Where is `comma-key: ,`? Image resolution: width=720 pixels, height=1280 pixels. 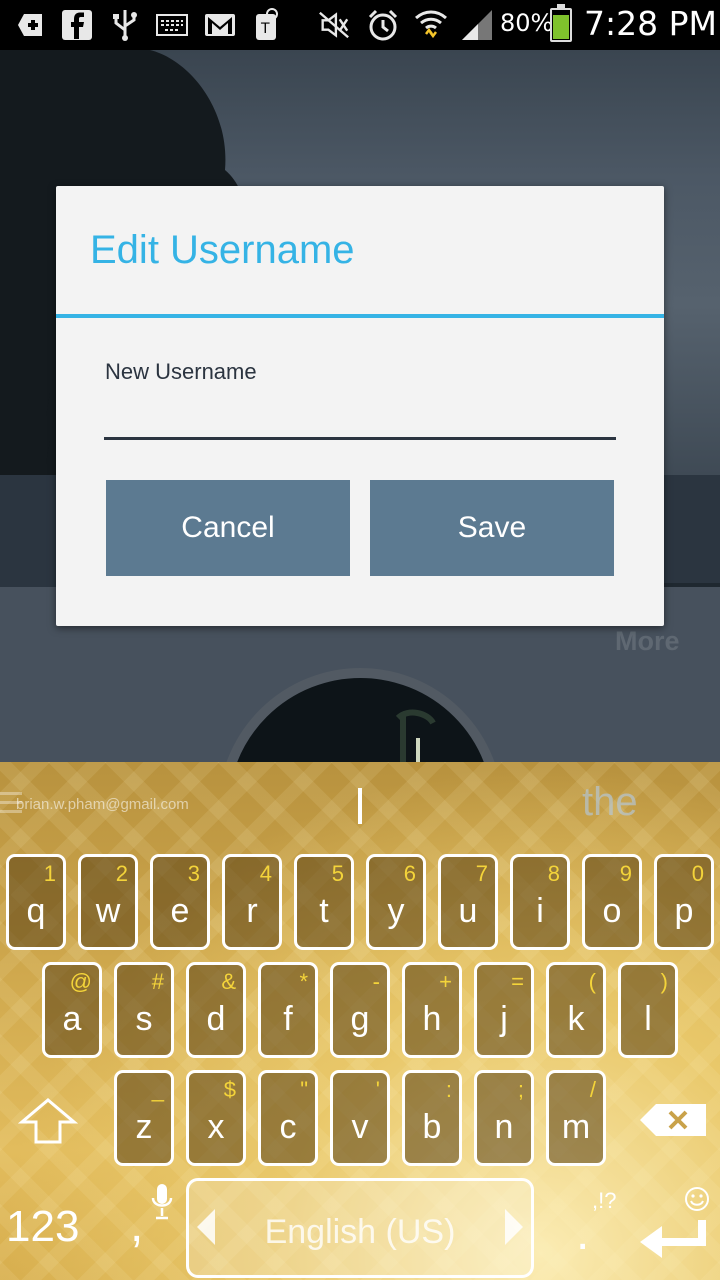
comma-key: , is located at coordinates (136, 1225).